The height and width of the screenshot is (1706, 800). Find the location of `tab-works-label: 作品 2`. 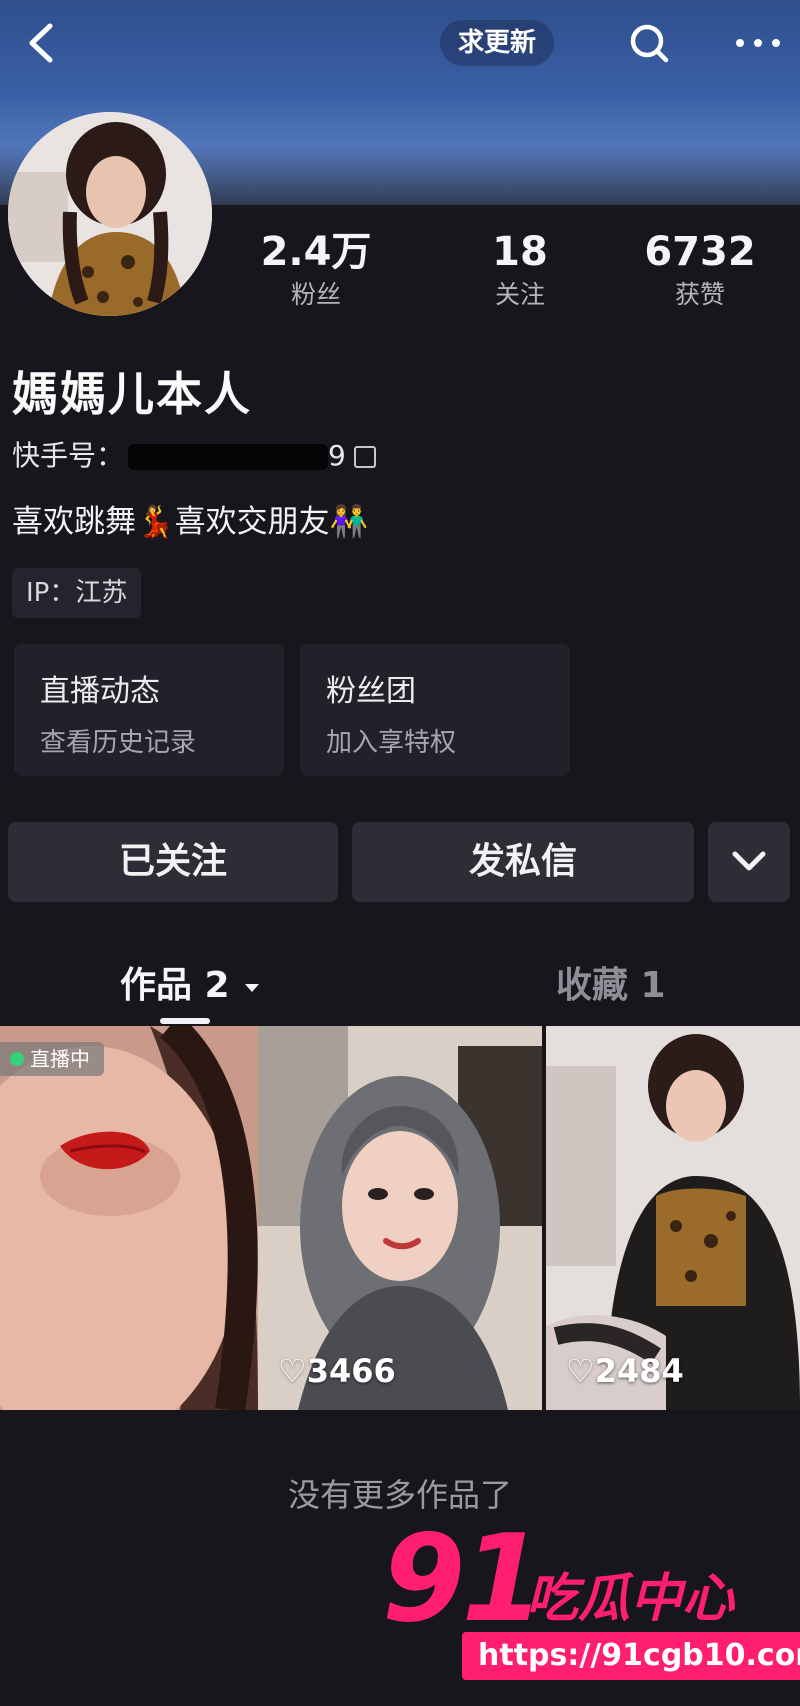

tab-works-label: 作品 2 is located at coordinates (175, 985).